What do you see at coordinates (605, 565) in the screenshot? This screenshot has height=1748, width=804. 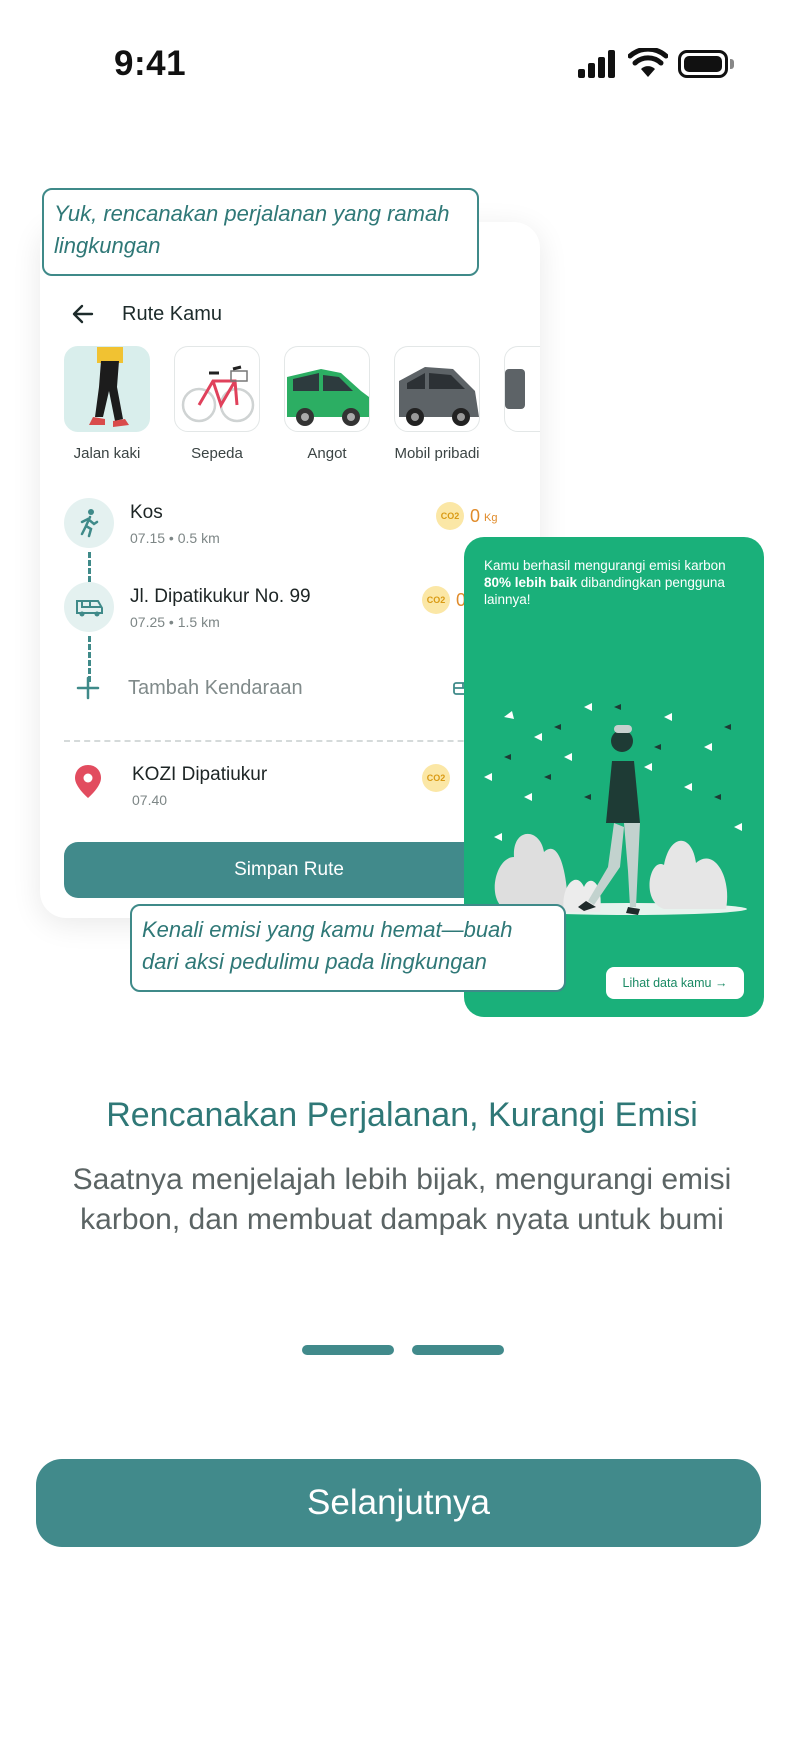 I see `emission-text-start: Kamu berhasil mengurangi emisi karbon` at bounding box center [605, 565].